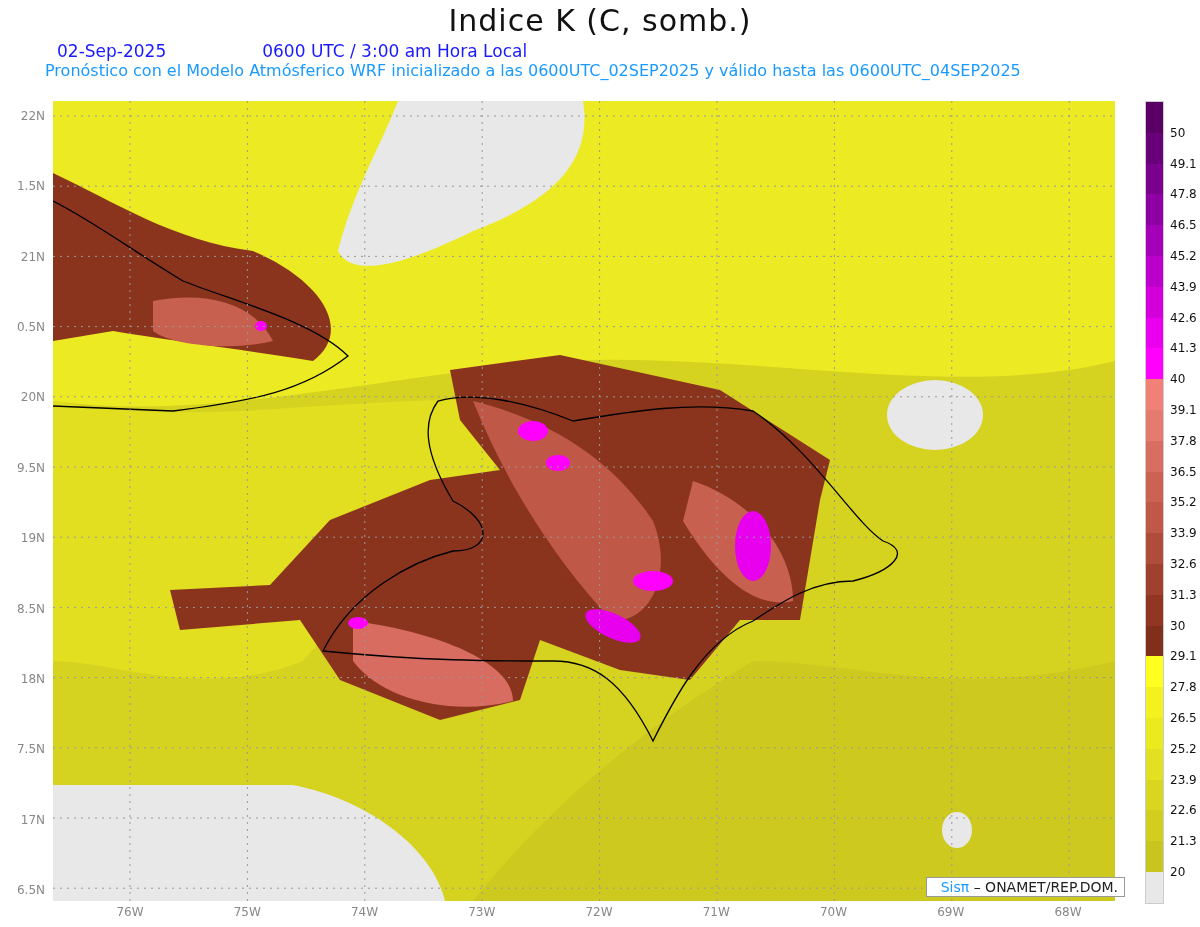 The image size is (1200, 927). I want to click on colorbar-label: 50, so click(1178, 132).